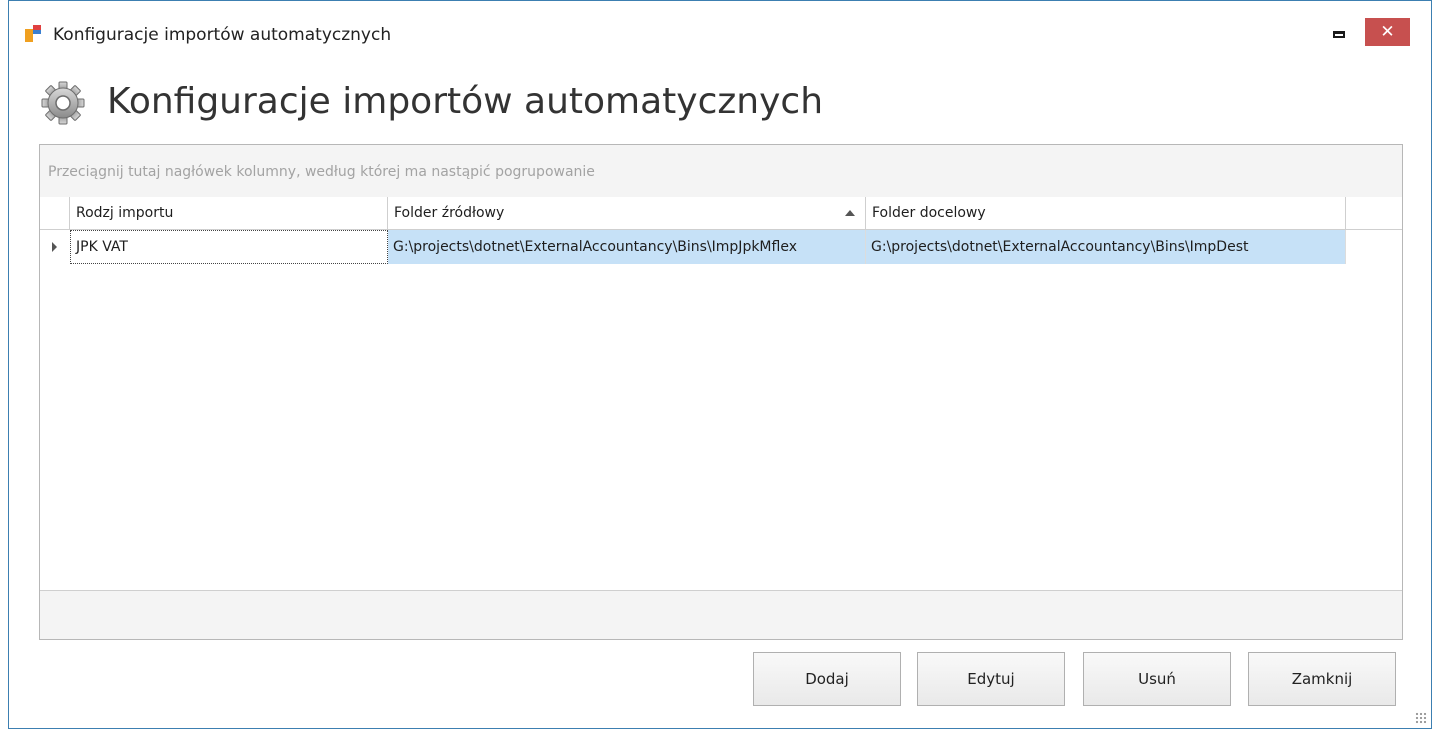  Describe the element at coordinates (991, 679) in the screenshot. I see `edit-button: Edytuj` at that location.